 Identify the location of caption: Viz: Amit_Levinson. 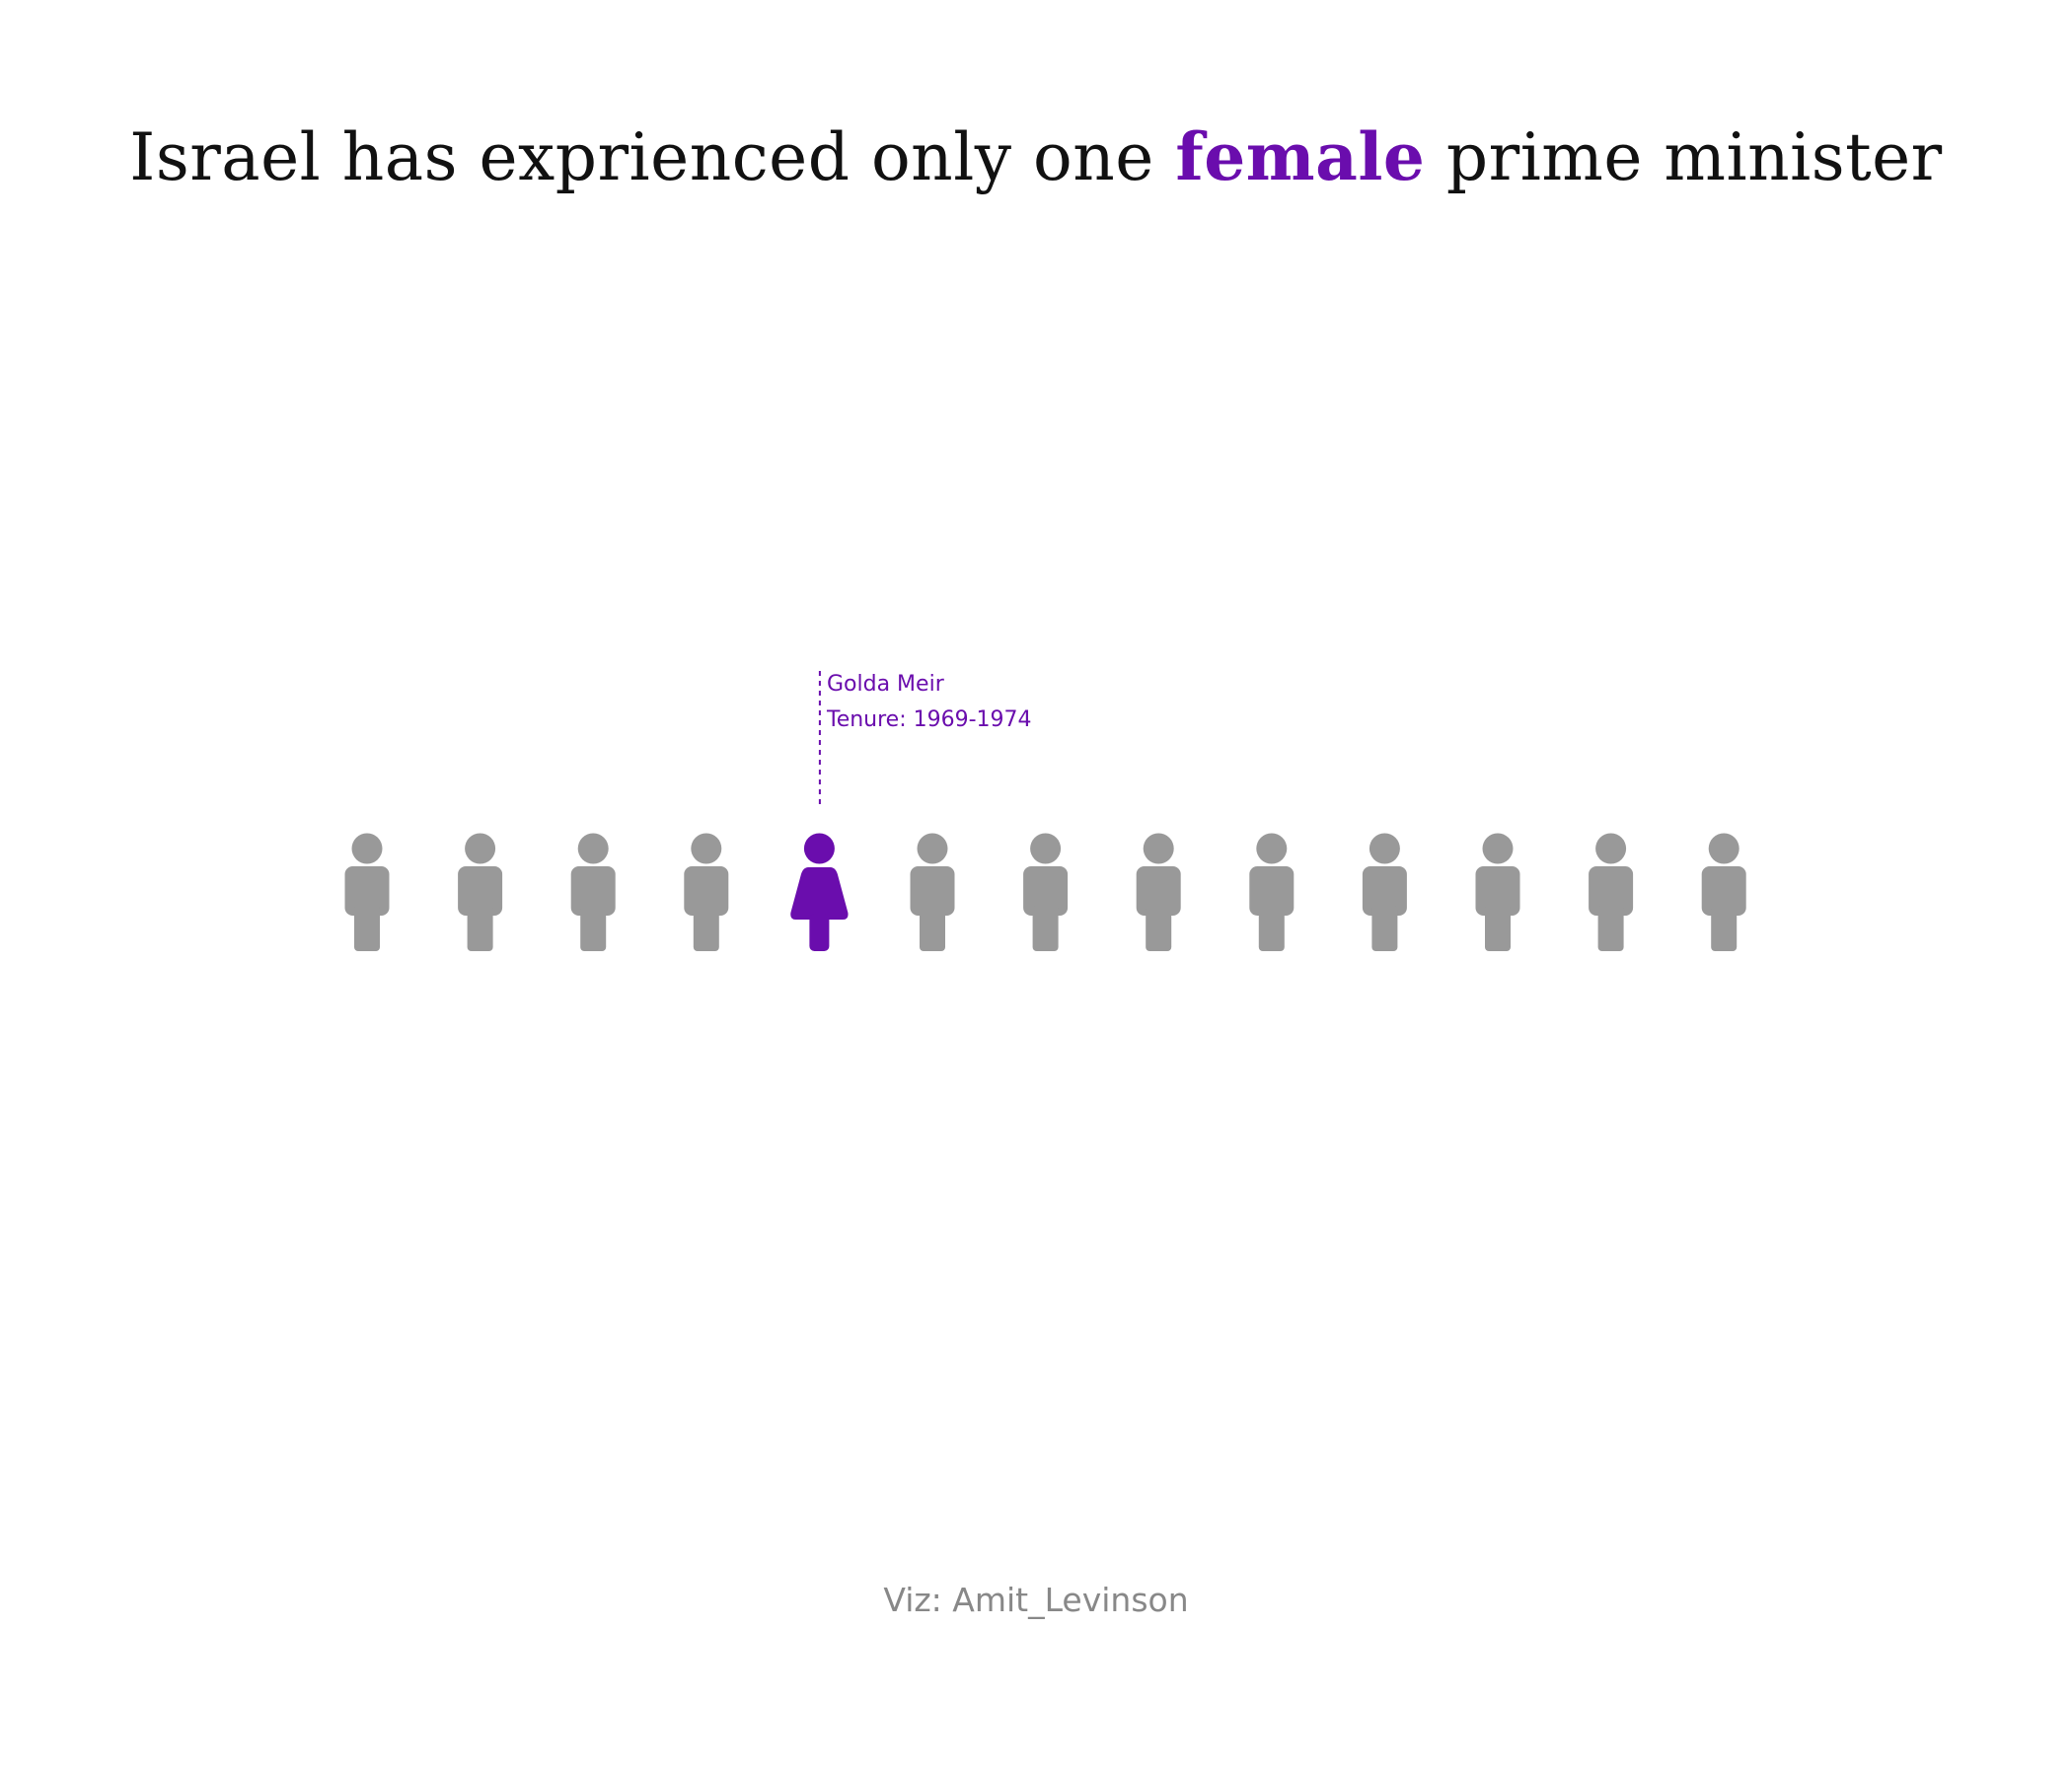
(1036, 1600).